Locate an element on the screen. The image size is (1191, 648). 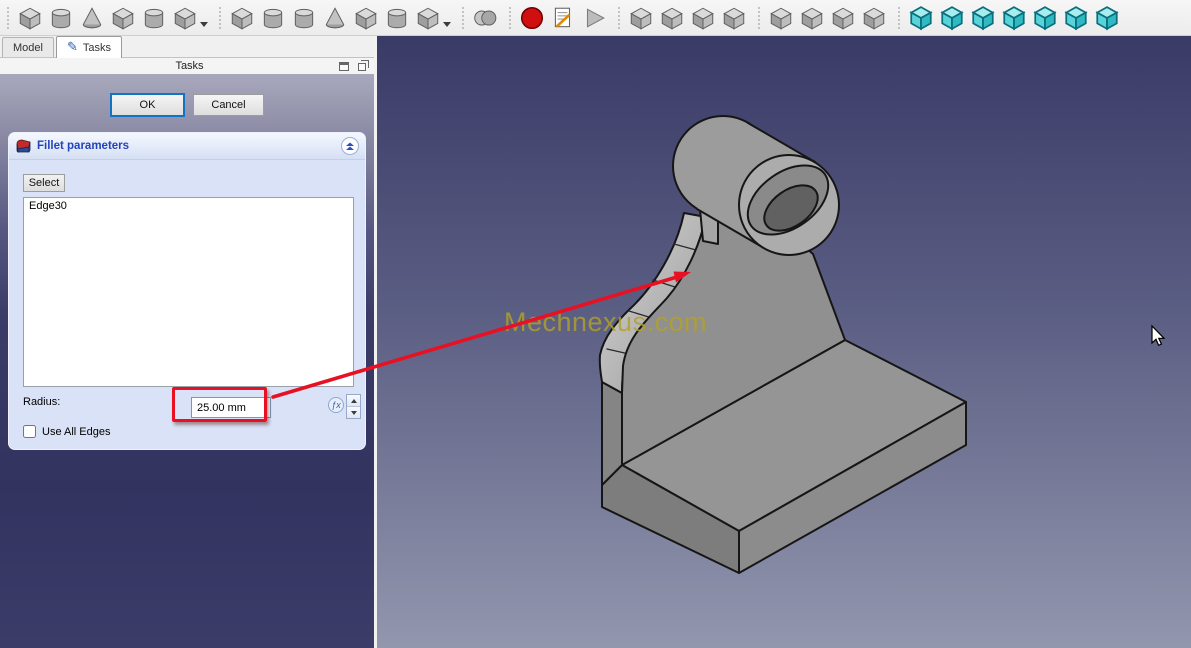
additive-tools-group is located at coordinates (108, 18).